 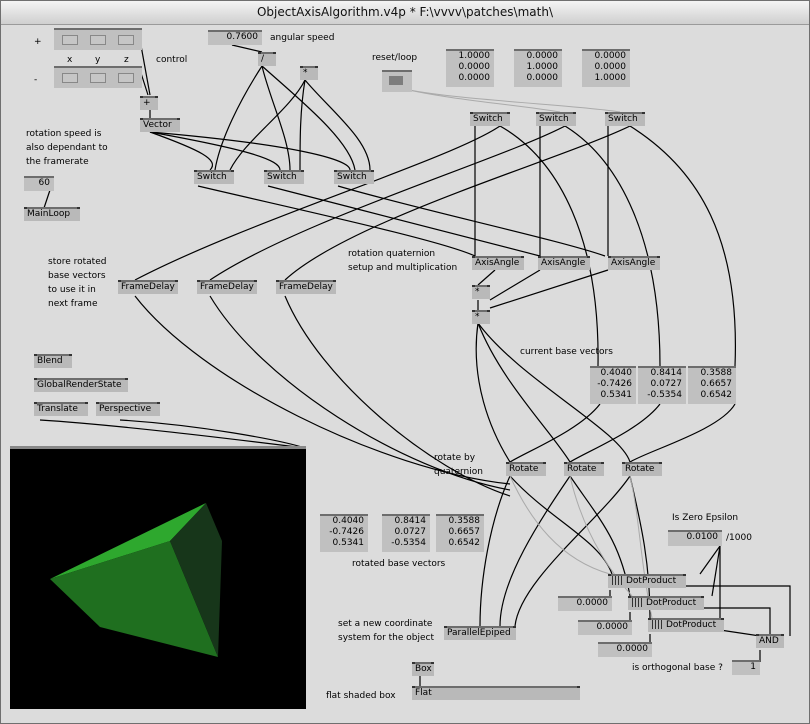 What do you see at coordinates (584, 469) in the screenshot?
I see `rotate-node-2: Rotate` at bounding box center [584, 469].